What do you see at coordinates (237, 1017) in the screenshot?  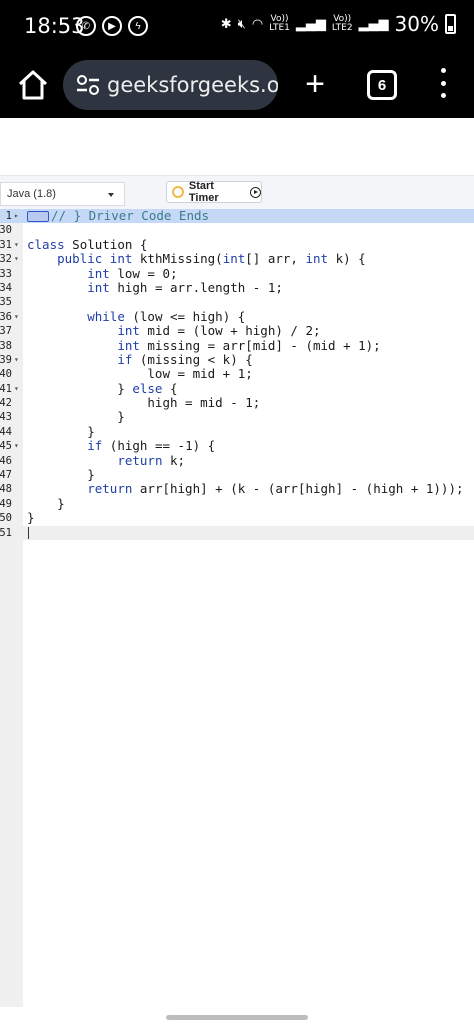 I see `gesture-handle` at bounding box center [237, 1017].